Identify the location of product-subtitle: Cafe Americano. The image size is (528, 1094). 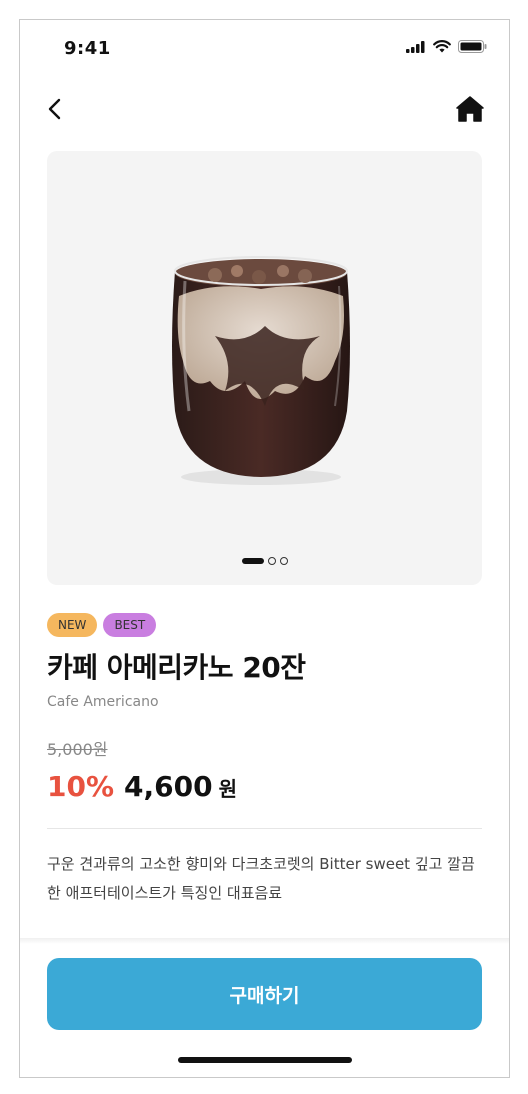
(103, 702).